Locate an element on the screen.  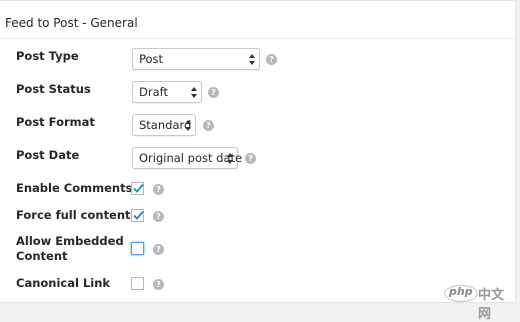
enable-comments-row: Enable Comments ? is located at coordinates (257, 189).